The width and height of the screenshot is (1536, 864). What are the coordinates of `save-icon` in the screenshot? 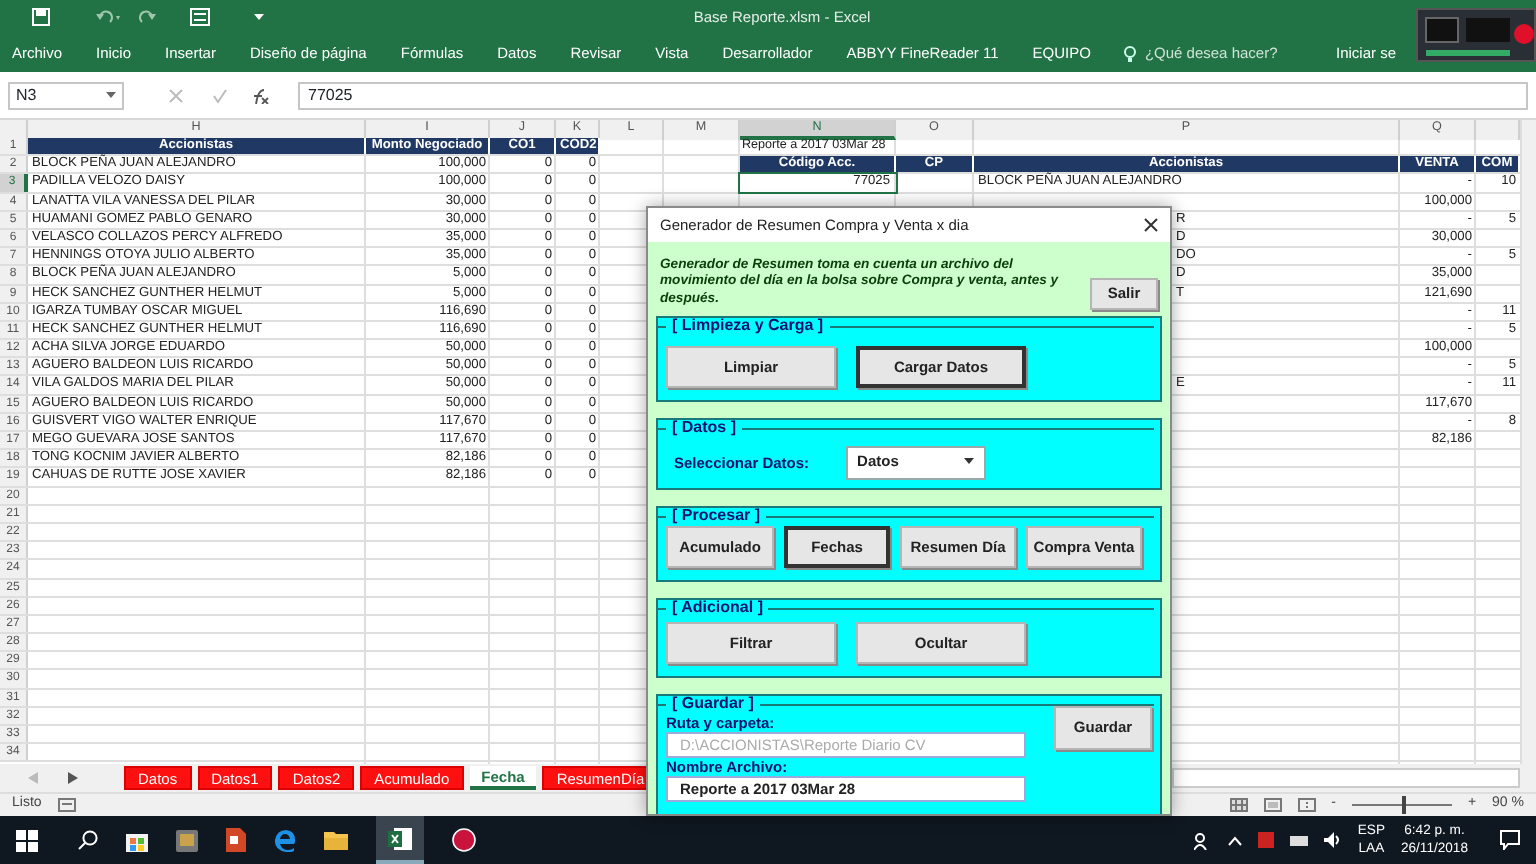 It's located at (41, 17).